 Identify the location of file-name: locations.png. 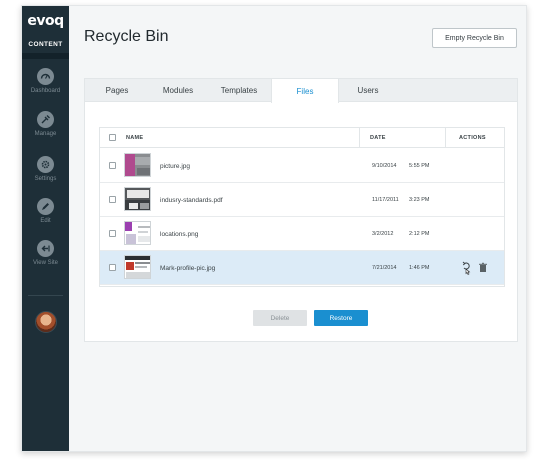
(179, 234).